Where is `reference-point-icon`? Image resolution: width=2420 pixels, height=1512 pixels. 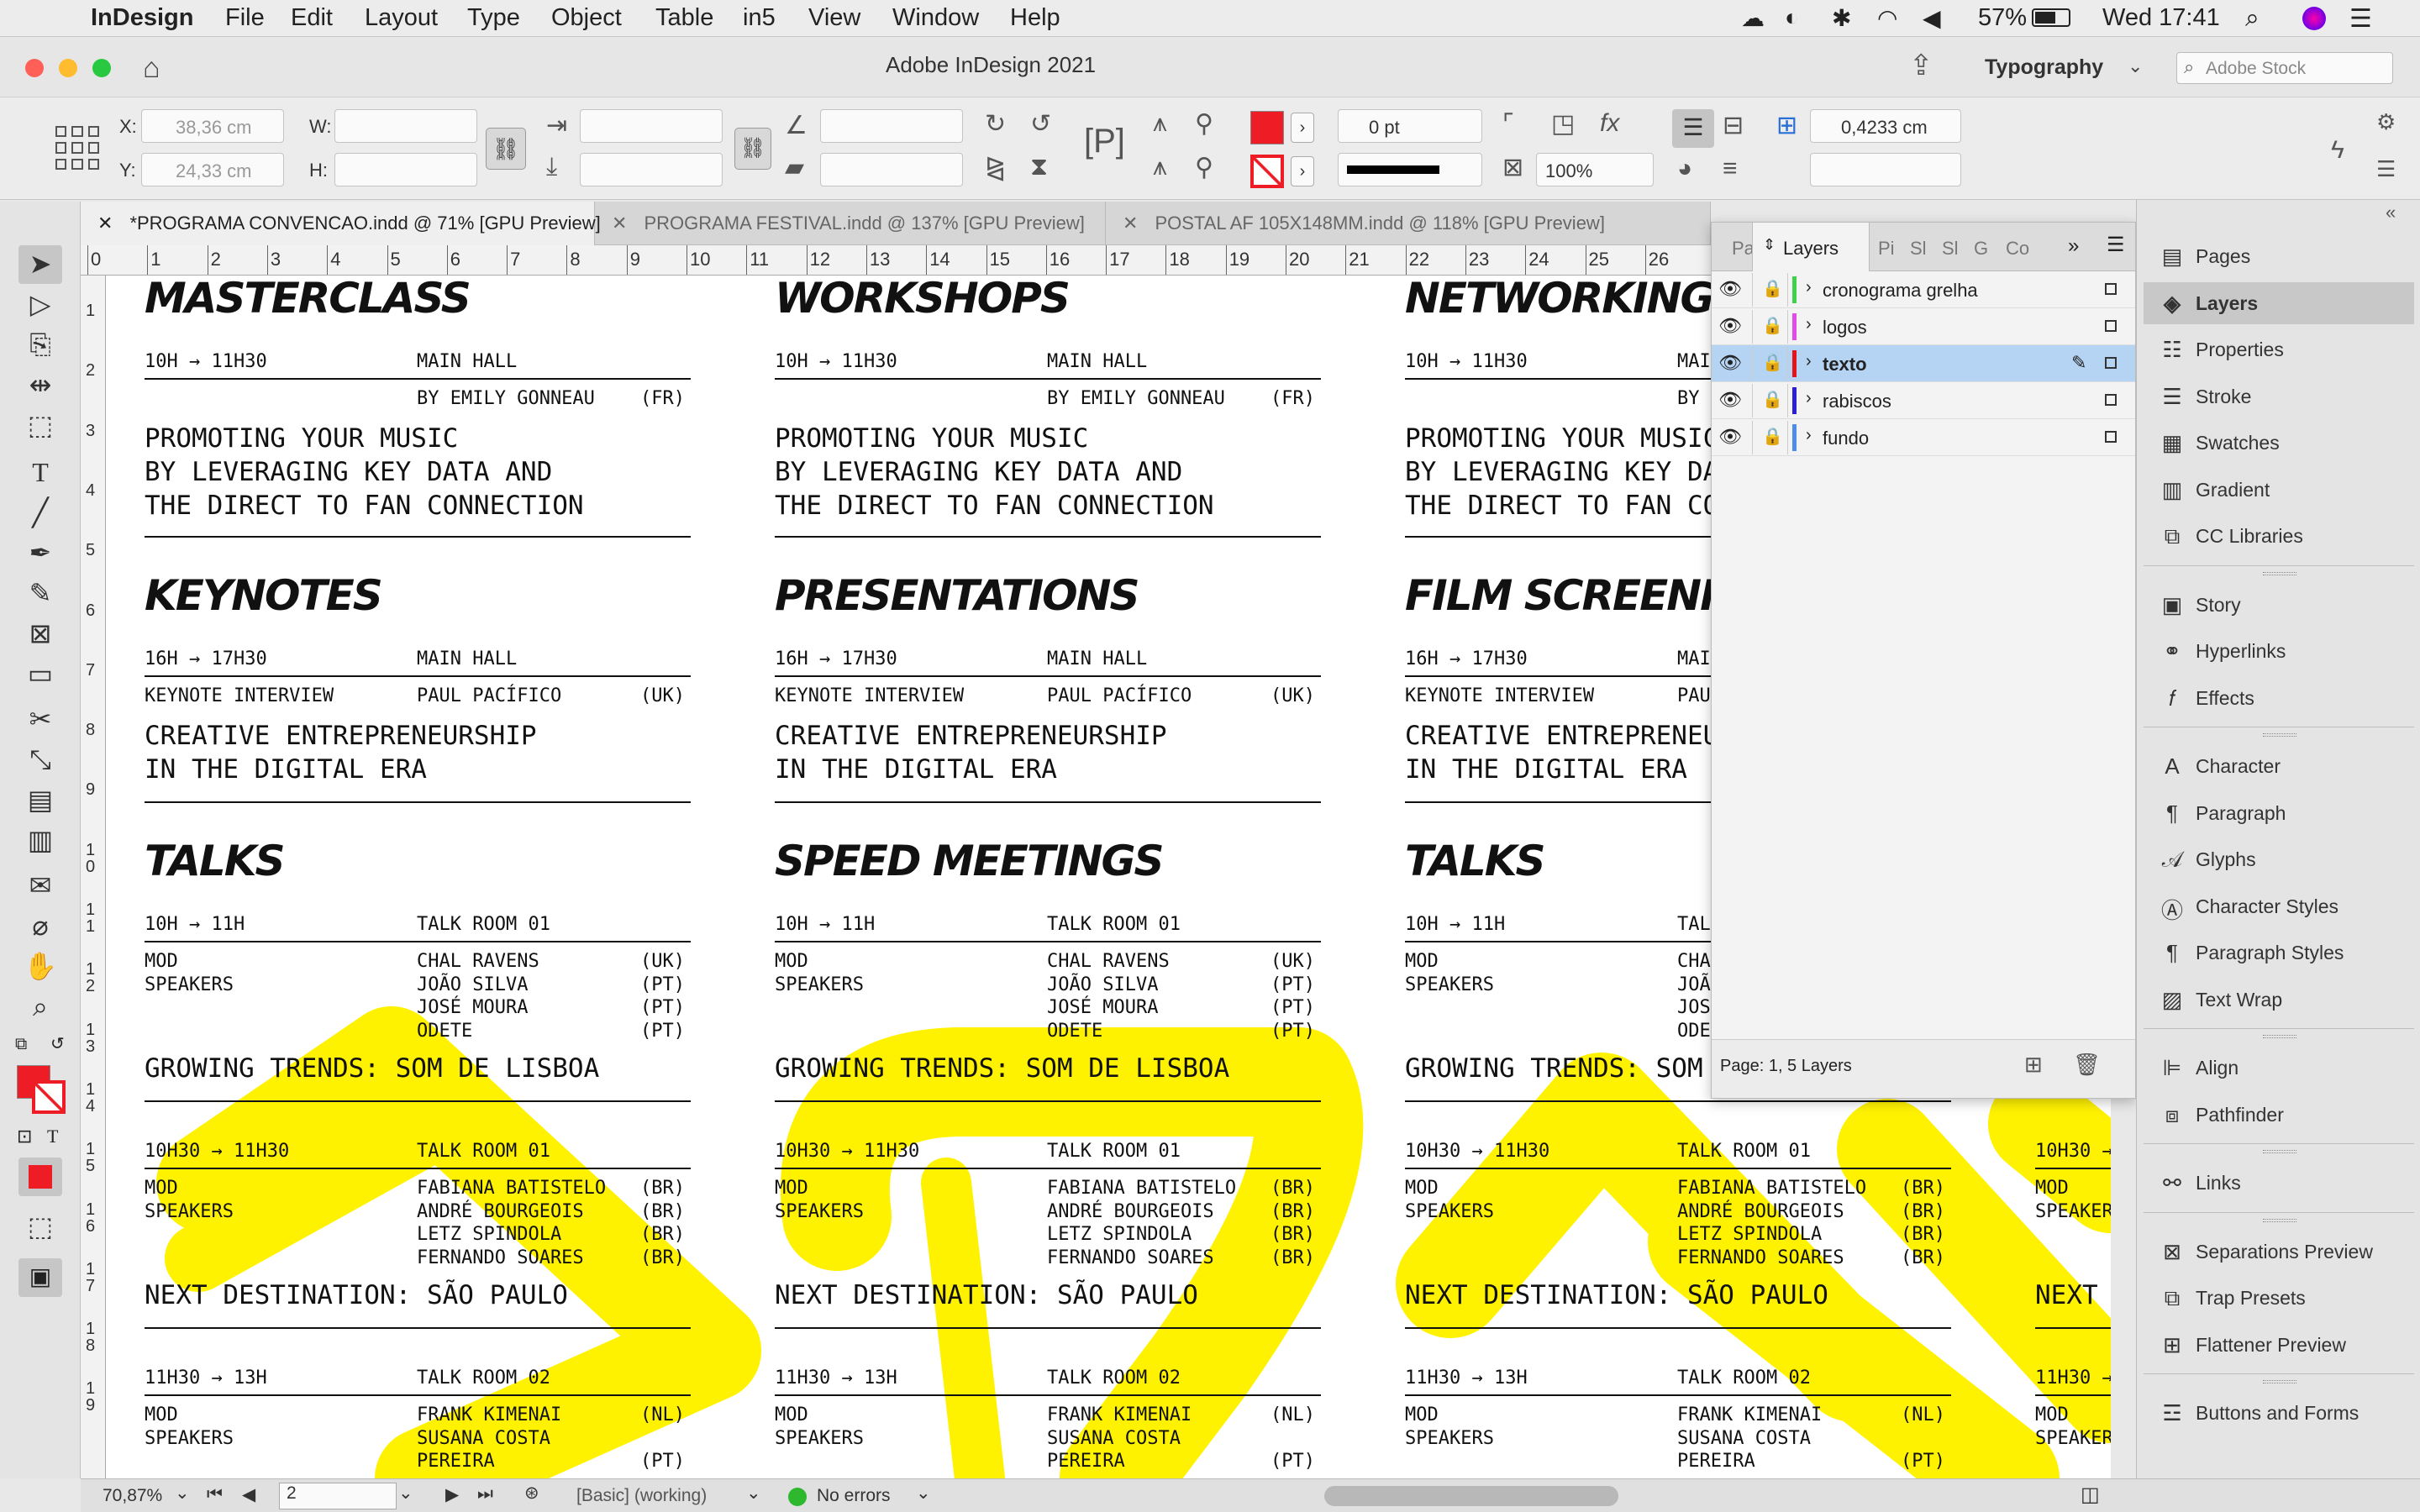 reference-point-icon is located at coordinates (77, 148).